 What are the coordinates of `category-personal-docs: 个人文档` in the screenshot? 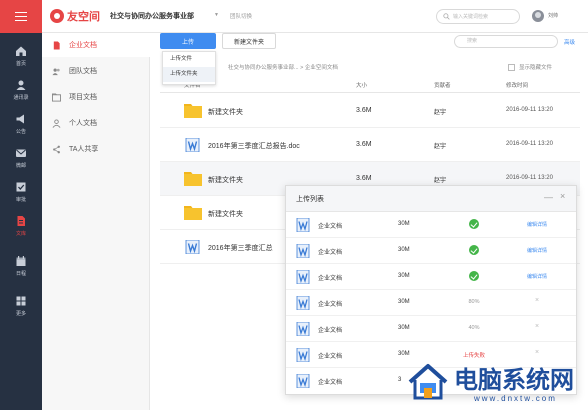 It's located at (96, 123).